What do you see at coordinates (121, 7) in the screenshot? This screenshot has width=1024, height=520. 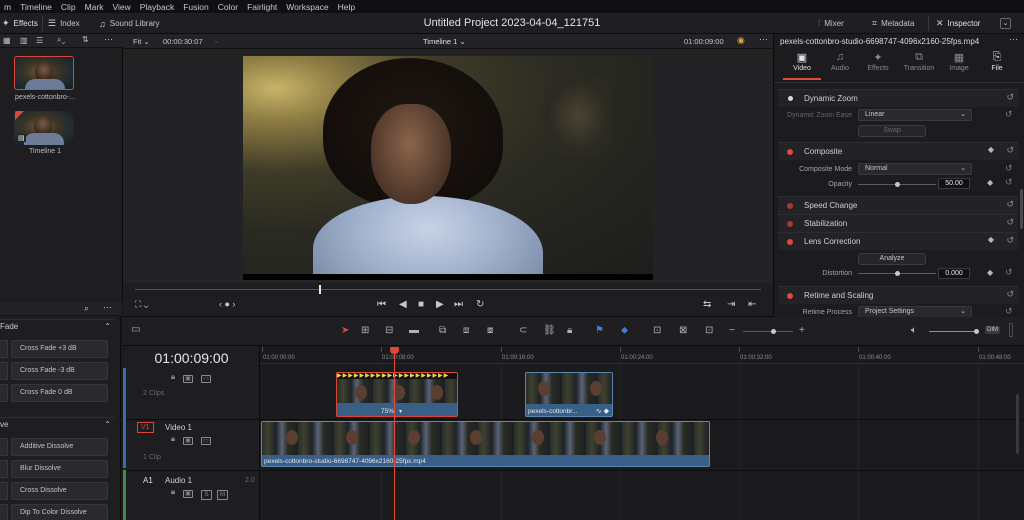 I see `menu-view: View` at bounding box center [121, 7].